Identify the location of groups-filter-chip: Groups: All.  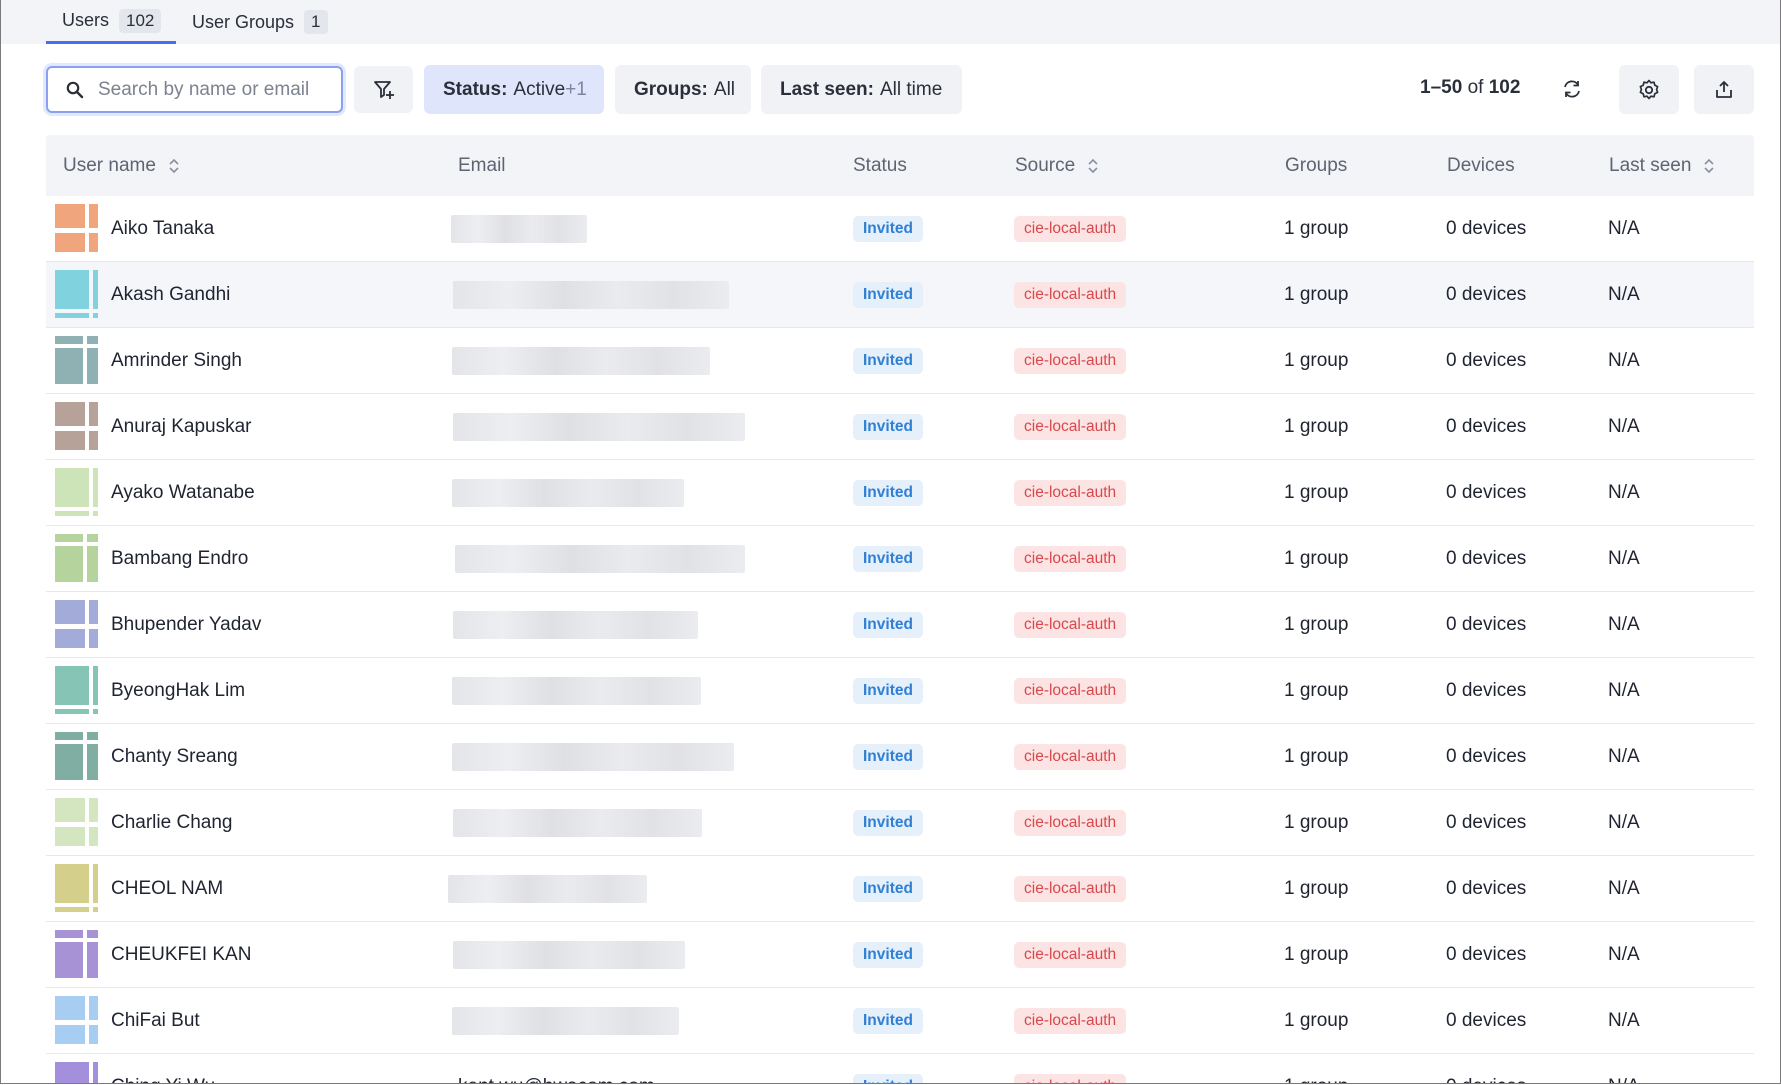
(683, 89).